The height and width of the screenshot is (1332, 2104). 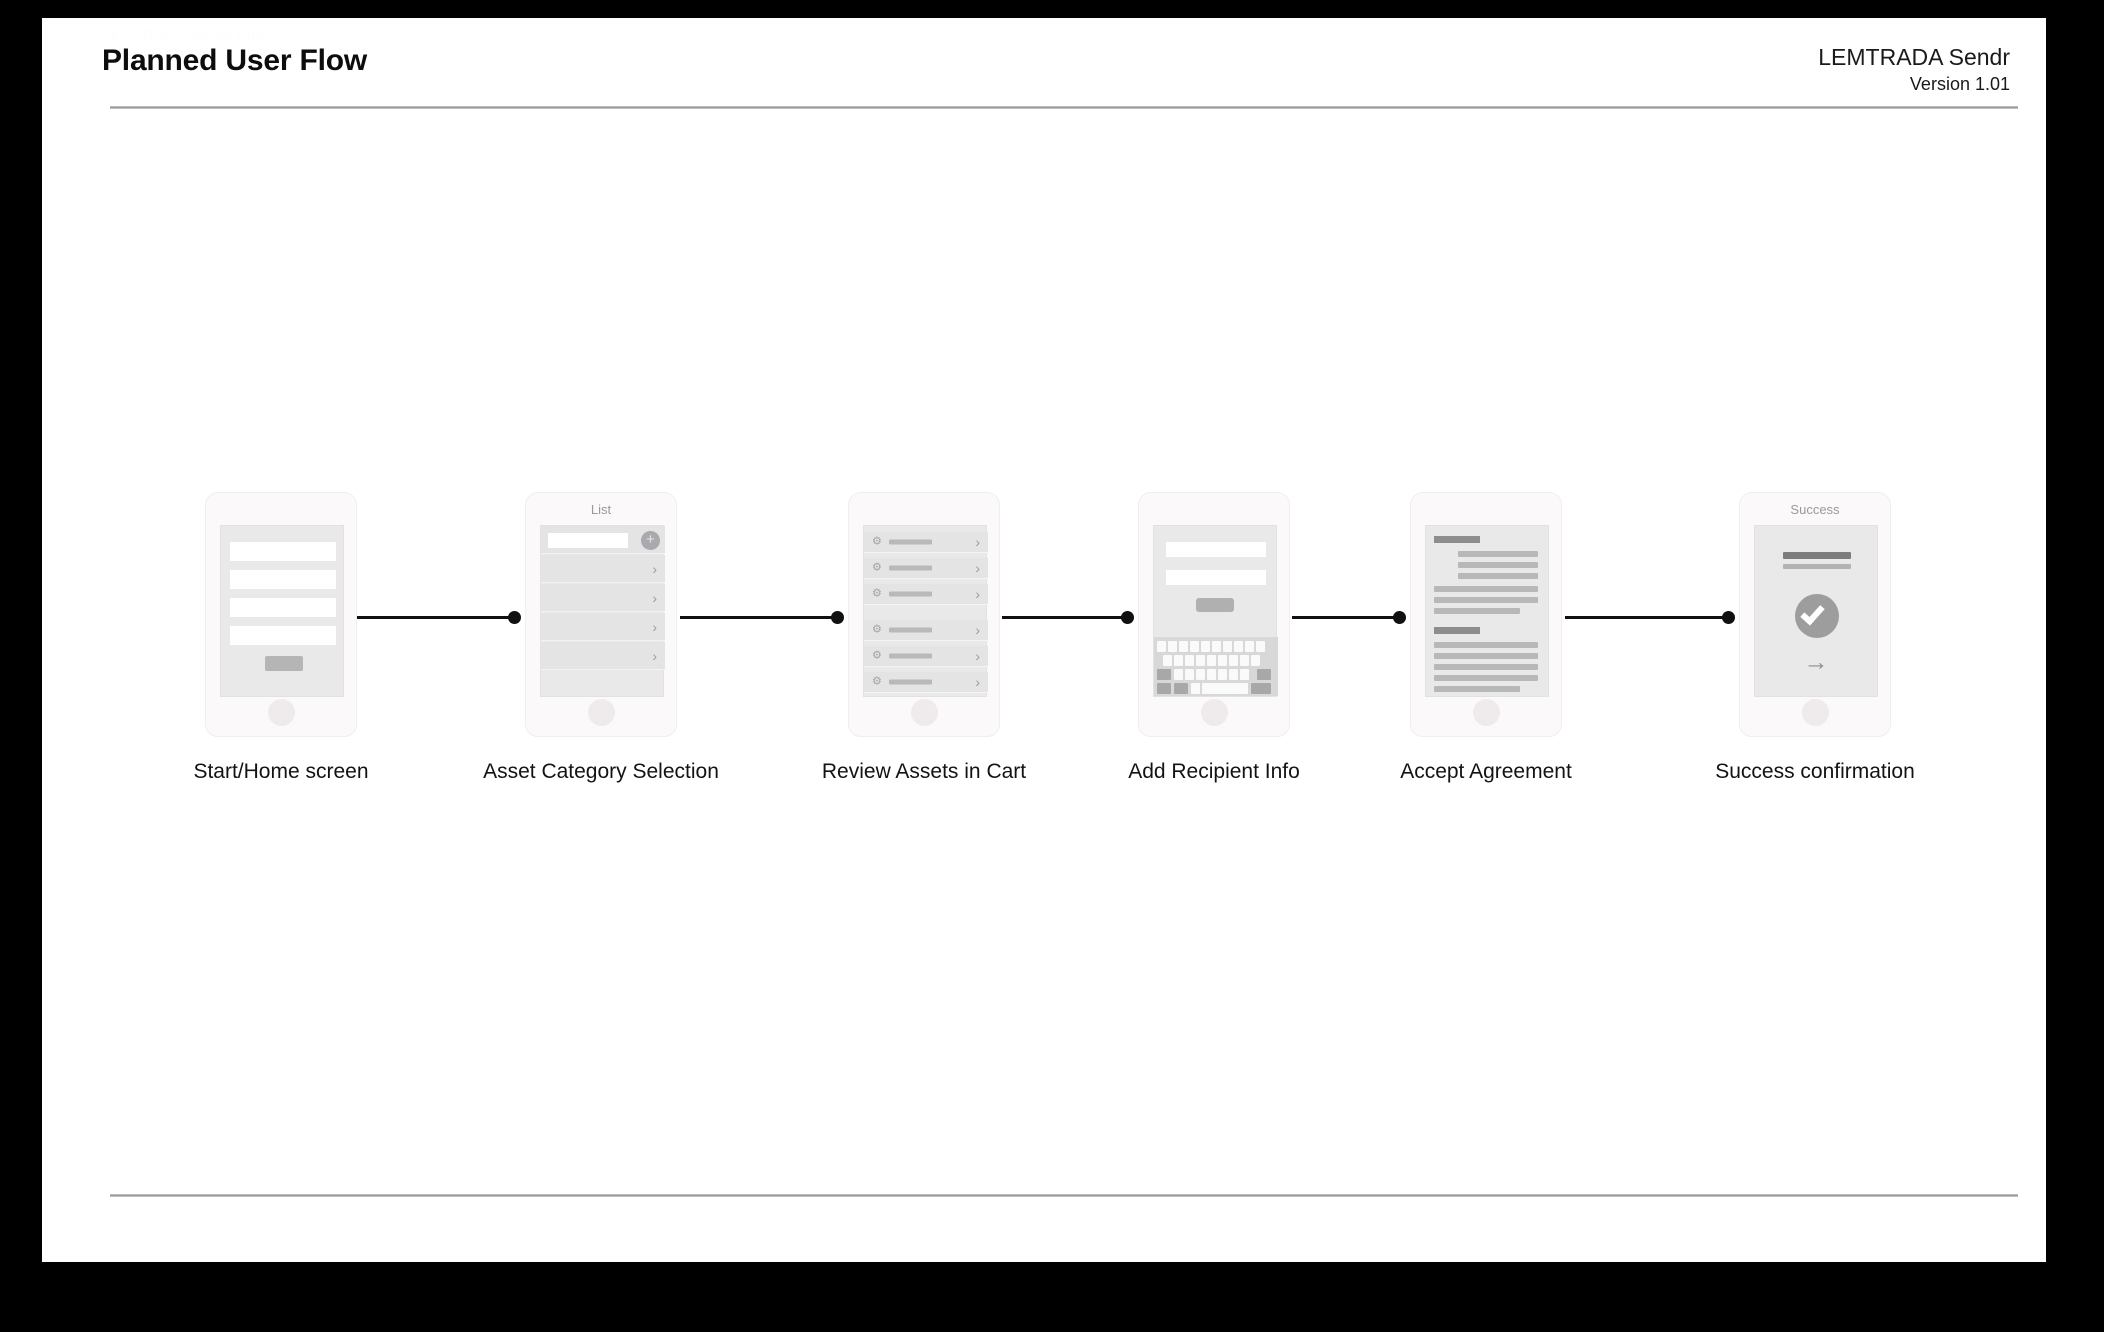 What do you see at coordinates (281, 771) in the screenshot?
I see `step-caption: Start/Home screen` at bounding box center [281, 771].